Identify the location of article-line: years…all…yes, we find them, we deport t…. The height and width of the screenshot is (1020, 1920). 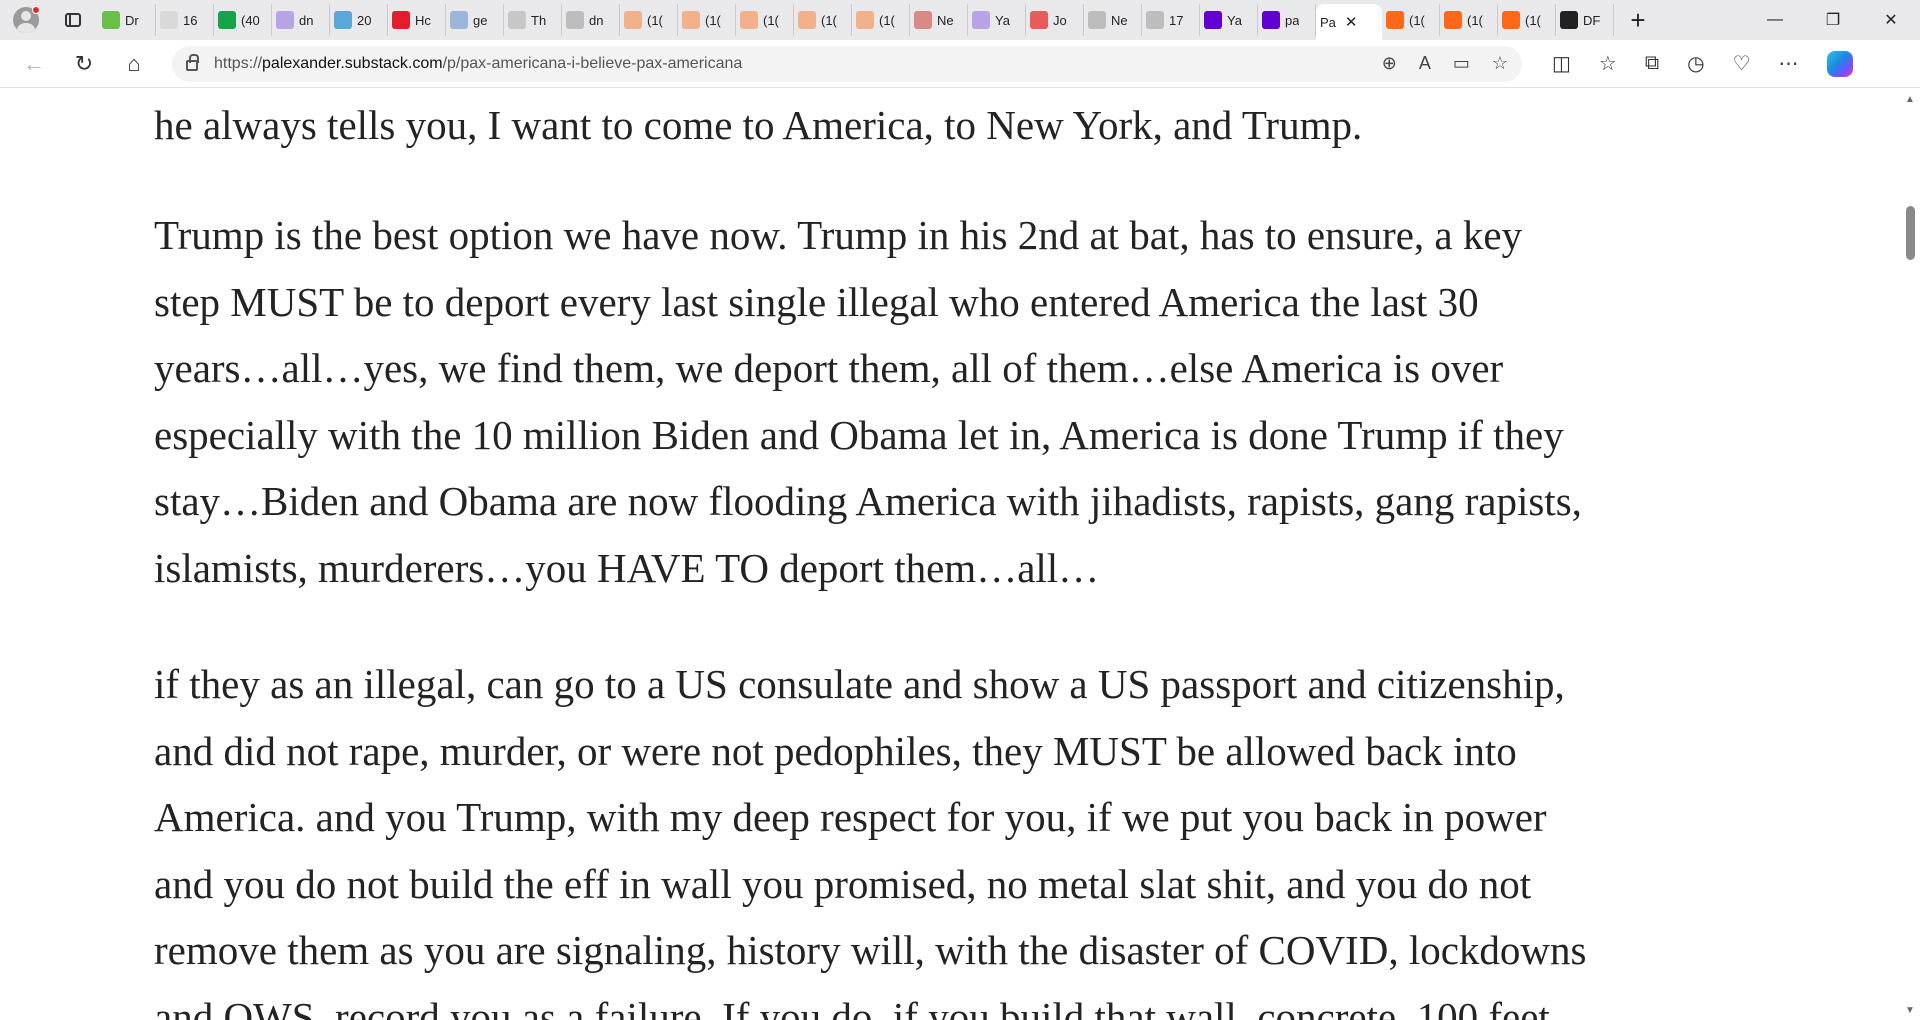
(829, 368).